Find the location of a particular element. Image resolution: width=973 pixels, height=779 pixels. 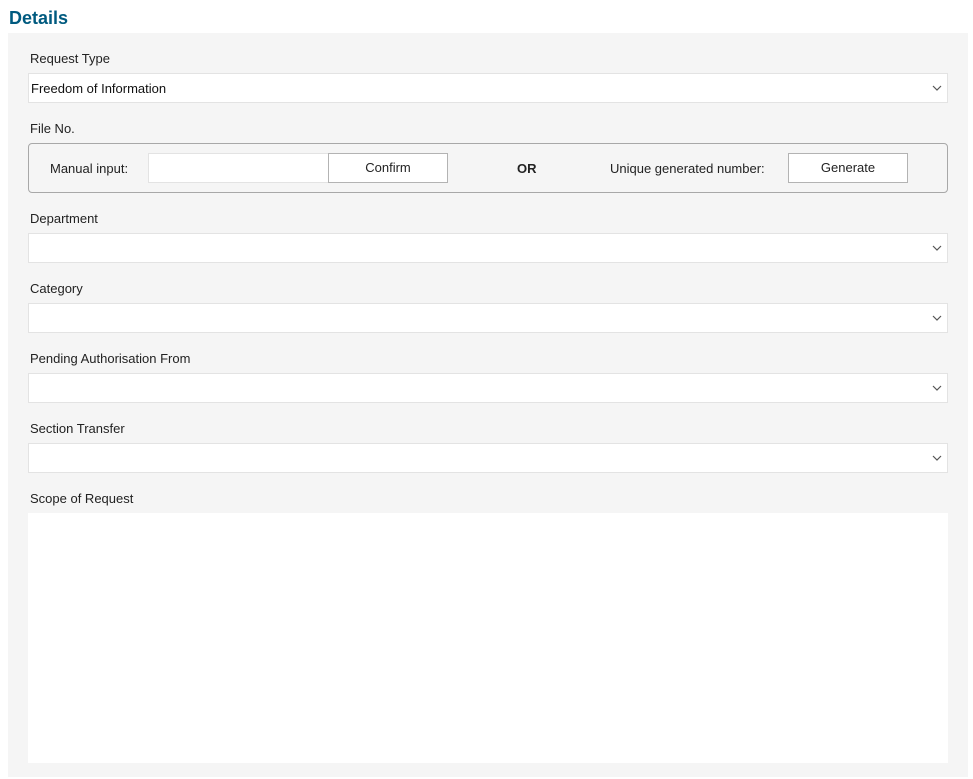

pending-authorisation-label: Pending Authorisation From is located at coordinates (110, 358).